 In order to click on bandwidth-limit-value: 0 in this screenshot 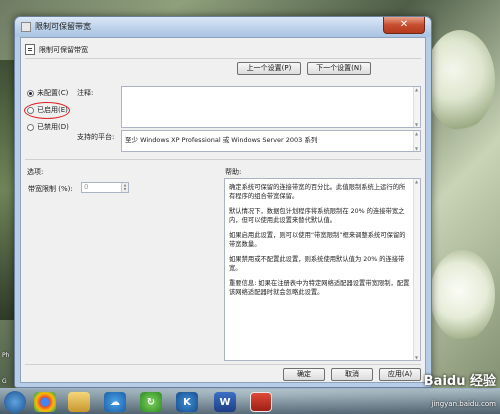, I will do `click(86, 187)`.